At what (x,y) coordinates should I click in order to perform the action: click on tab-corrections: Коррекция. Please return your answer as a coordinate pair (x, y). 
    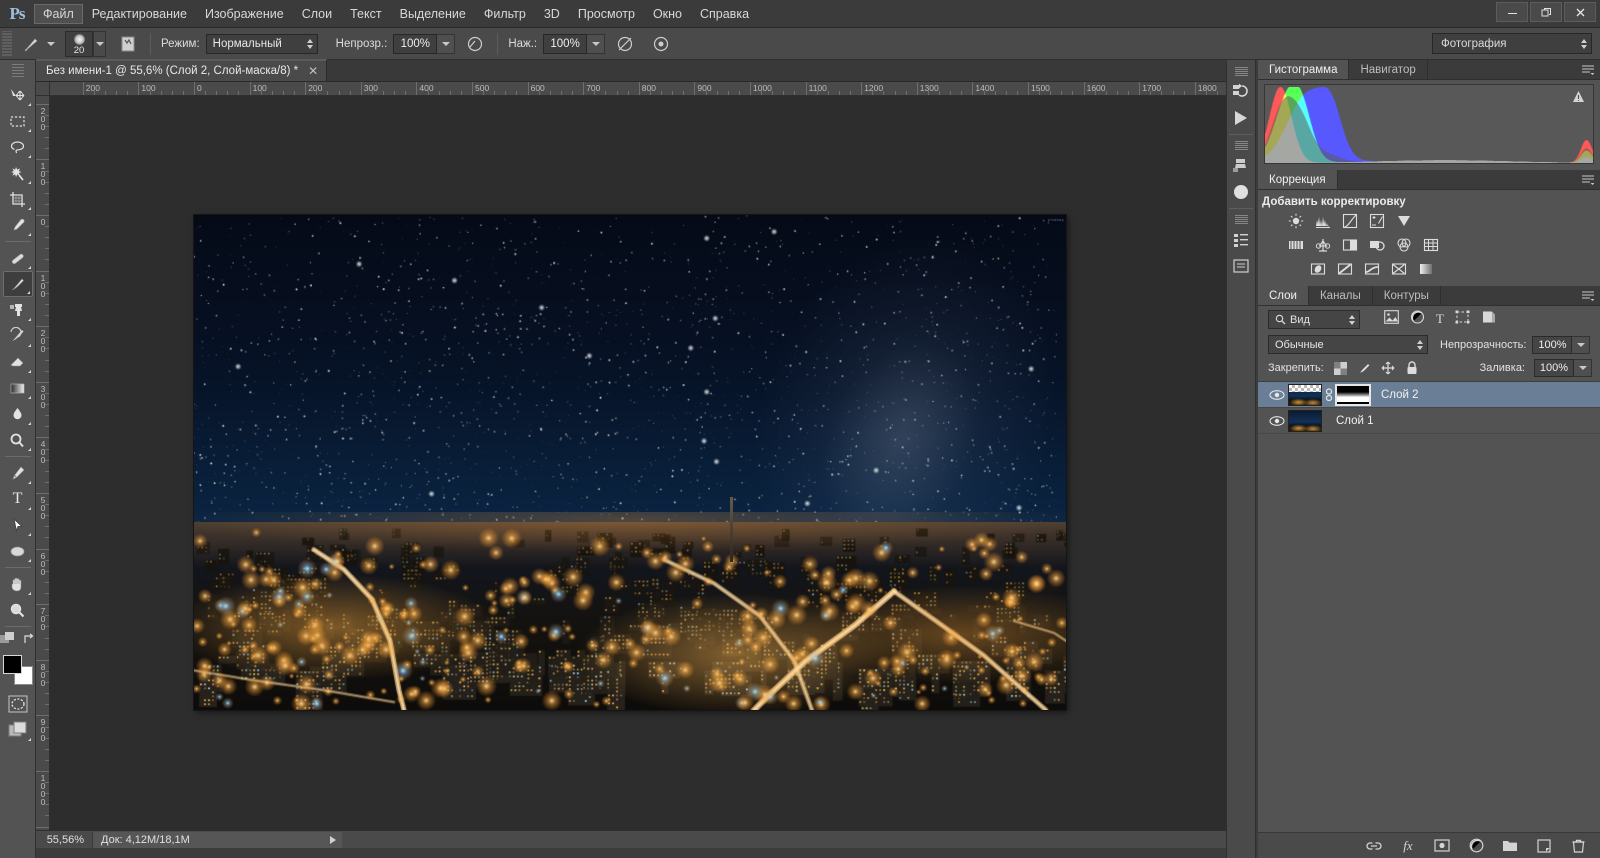
    Looking at the image, I should click on (1298, 179).